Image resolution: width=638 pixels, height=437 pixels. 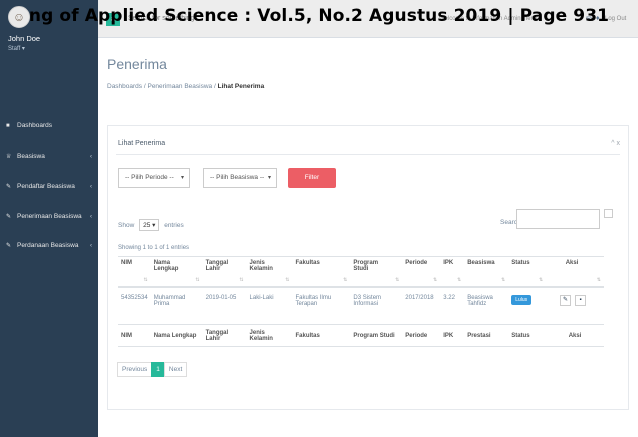 What do you see at coordinates (527, 335) in the screenshot?
I see `footer-header: Status` at bounding box center [527, 335].